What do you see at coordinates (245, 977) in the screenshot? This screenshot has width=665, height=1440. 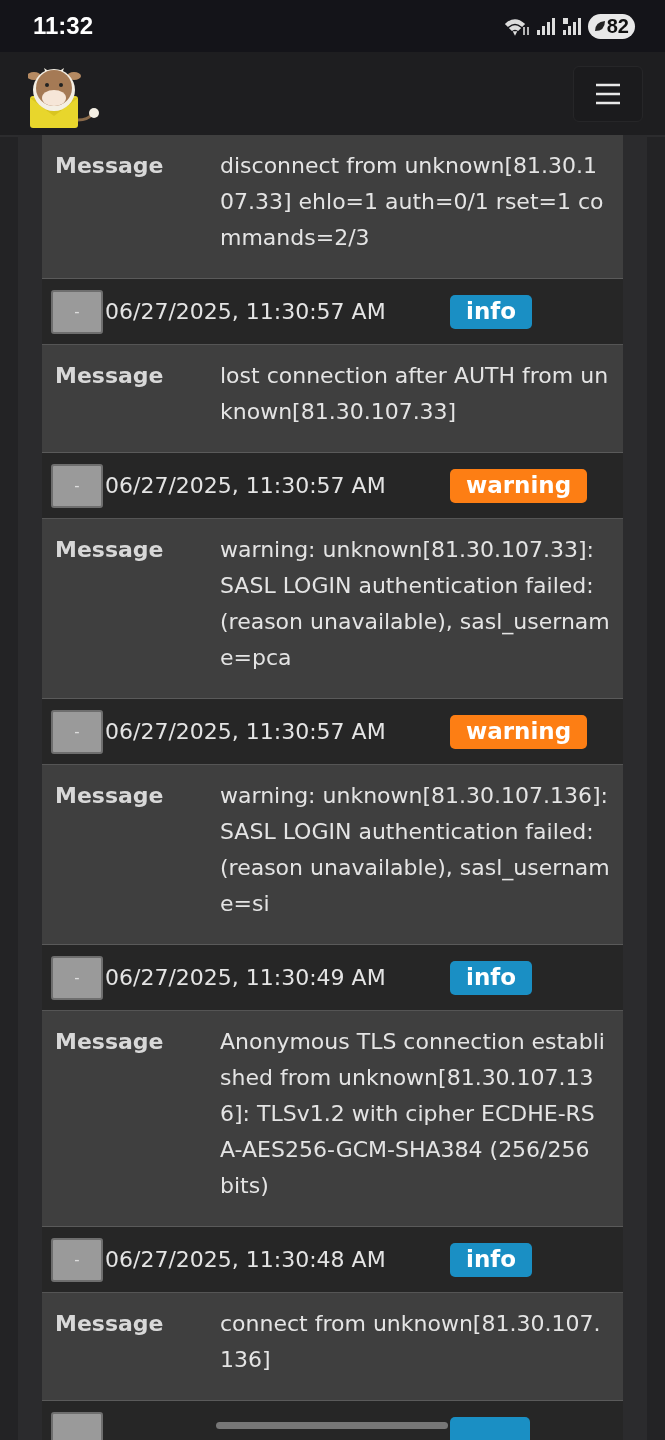 I see `log-time: 06/27/2025, 11:30:49 AM` at bounding box center [245, 977].